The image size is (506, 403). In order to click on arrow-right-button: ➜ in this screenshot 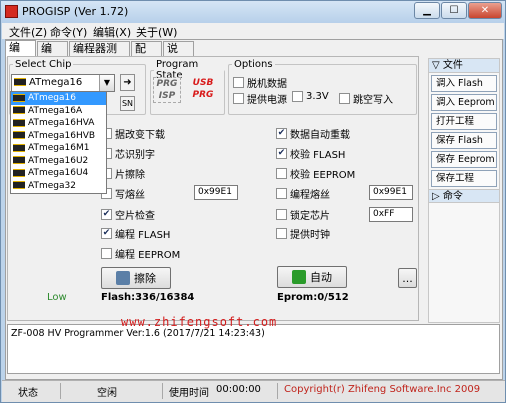, I will do `click(127, 82)`.